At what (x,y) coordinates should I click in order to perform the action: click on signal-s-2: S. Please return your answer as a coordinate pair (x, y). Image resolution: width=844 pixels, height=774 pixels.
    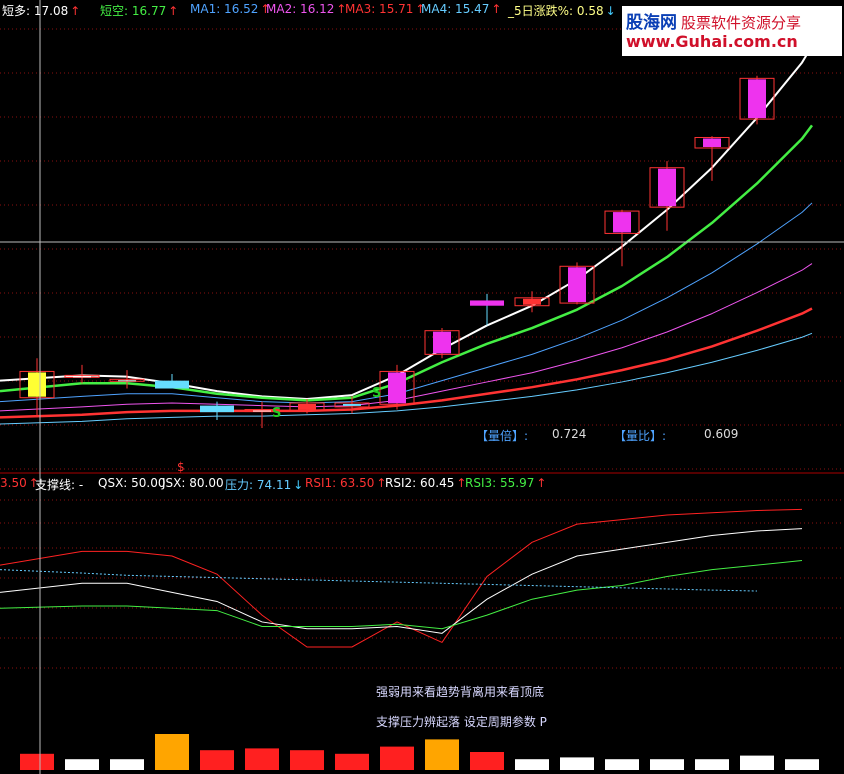
    Looking at the image, I should click on (376, 393).